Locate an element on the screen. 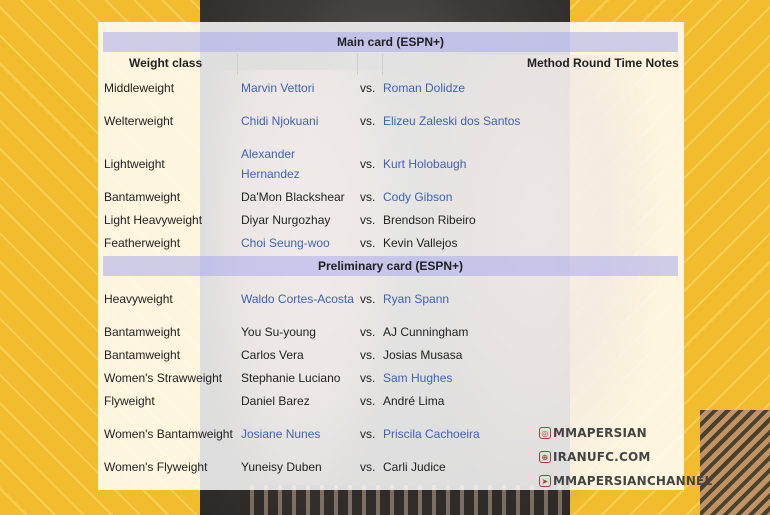 The width and height of the screenshot is (770, 515). fighter-link: Josiane Nunes is located at coordinates (280, 434).